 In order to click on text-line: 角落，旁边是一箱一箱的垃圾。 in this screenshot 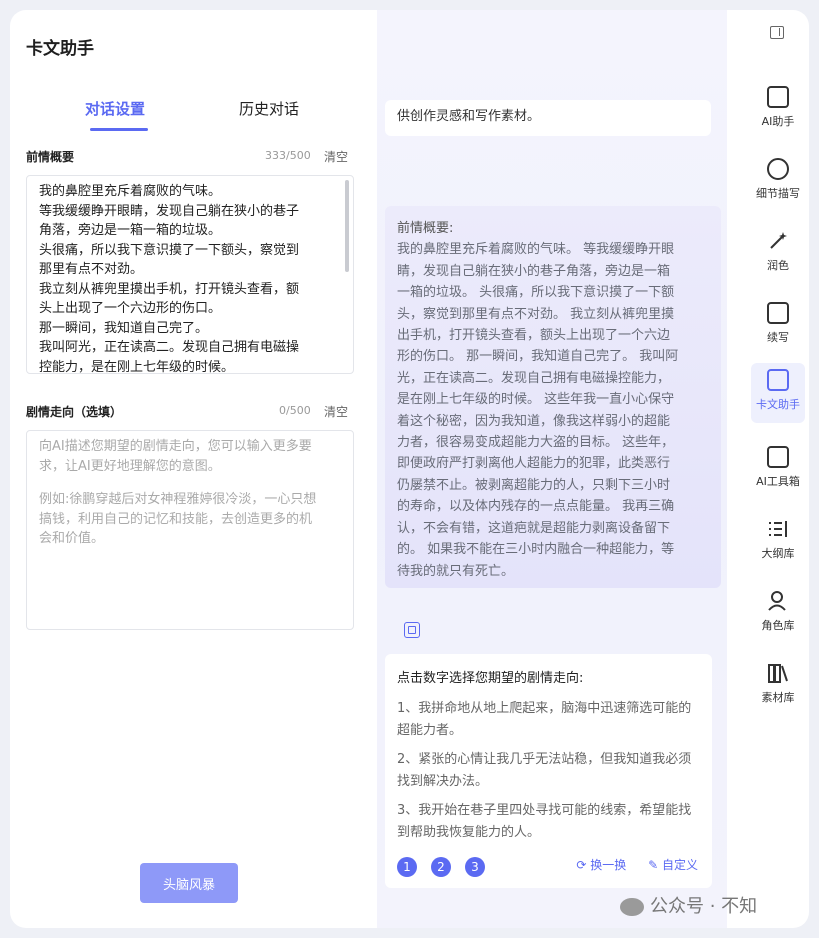, I will do `click(130, 230)`.